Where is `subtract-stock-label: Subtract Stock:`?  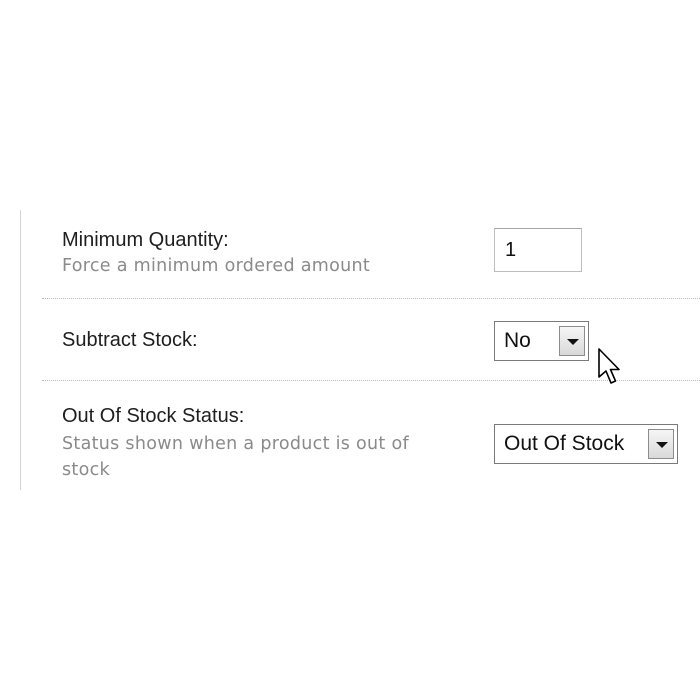
subtract-stock-label: Subtract Stock: is located at coordinates (130, 340).